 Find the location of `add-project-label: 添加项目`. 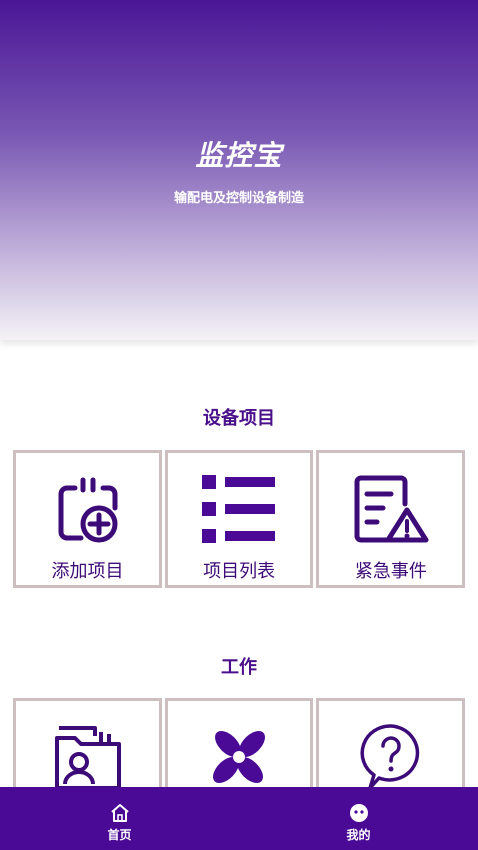

add-project-label: 添加项目 is located at coordinates (87, 571).